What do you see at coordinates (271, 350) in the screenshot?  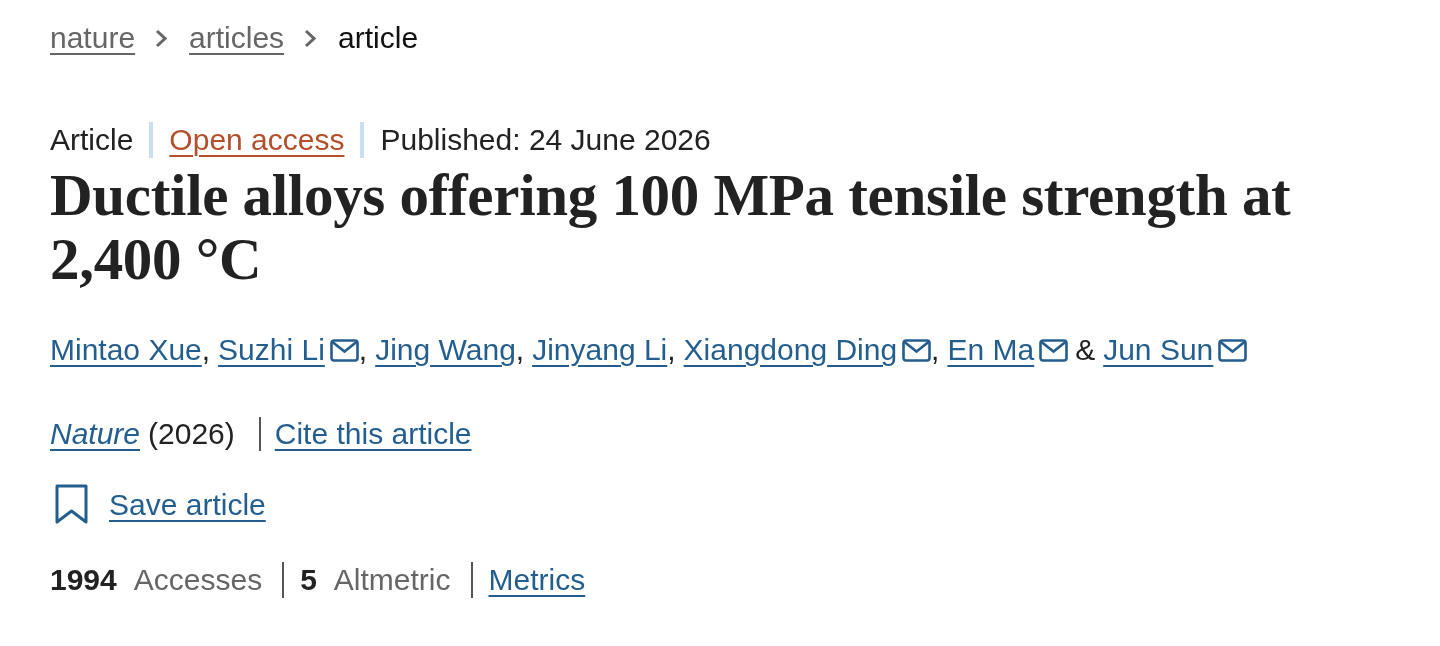 I see `author-link: Suzhi Li` at bounding box center [271, 350].